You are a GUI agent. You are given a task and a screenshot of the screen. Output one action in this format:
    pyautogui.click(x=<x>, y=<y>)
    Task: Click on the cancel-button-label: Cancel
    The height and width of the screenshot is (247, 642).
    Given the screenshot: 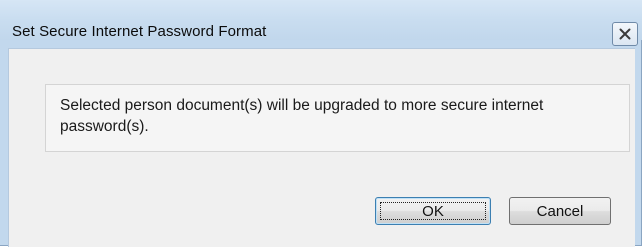 What is the action you would take?
    pyautogui.click(x=560, y=211)
    